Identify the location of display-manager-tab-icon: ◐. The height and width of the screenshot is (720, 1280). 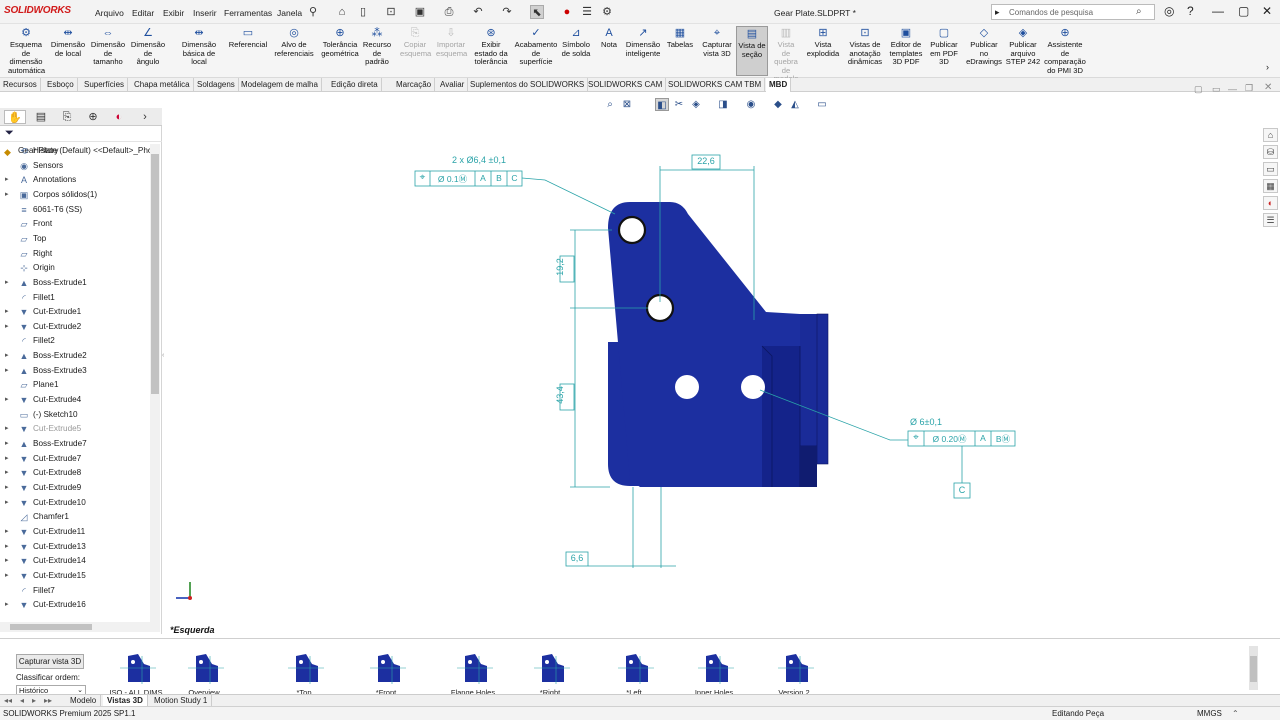
(119, 117).